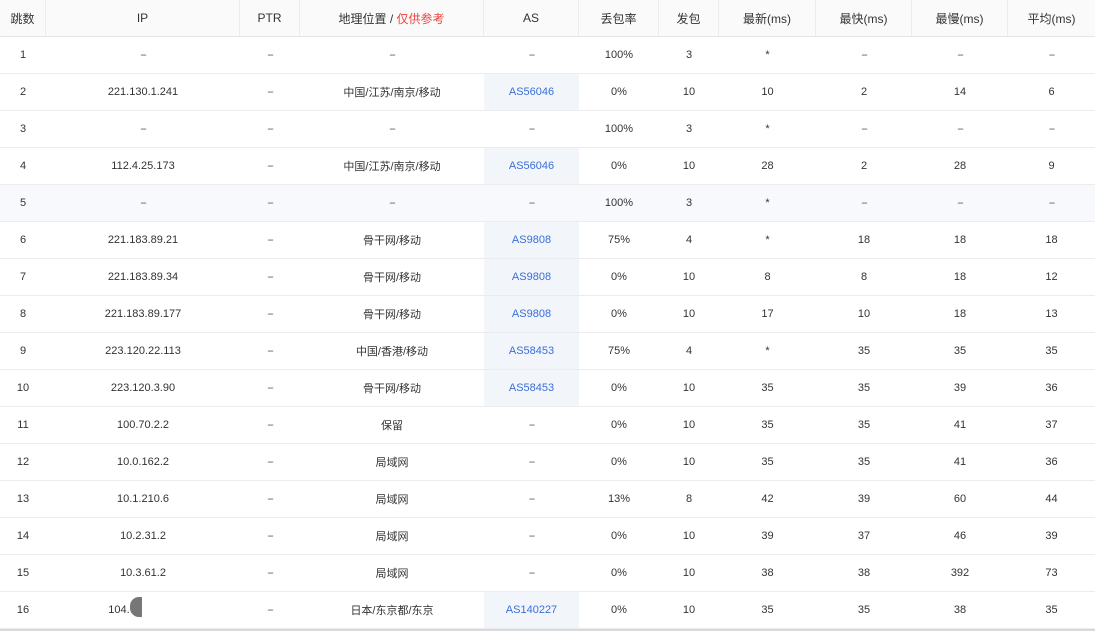  Describe the element at coordinates (1051, 462) in the screenshot. I see `cell-avg: 36` at that location.